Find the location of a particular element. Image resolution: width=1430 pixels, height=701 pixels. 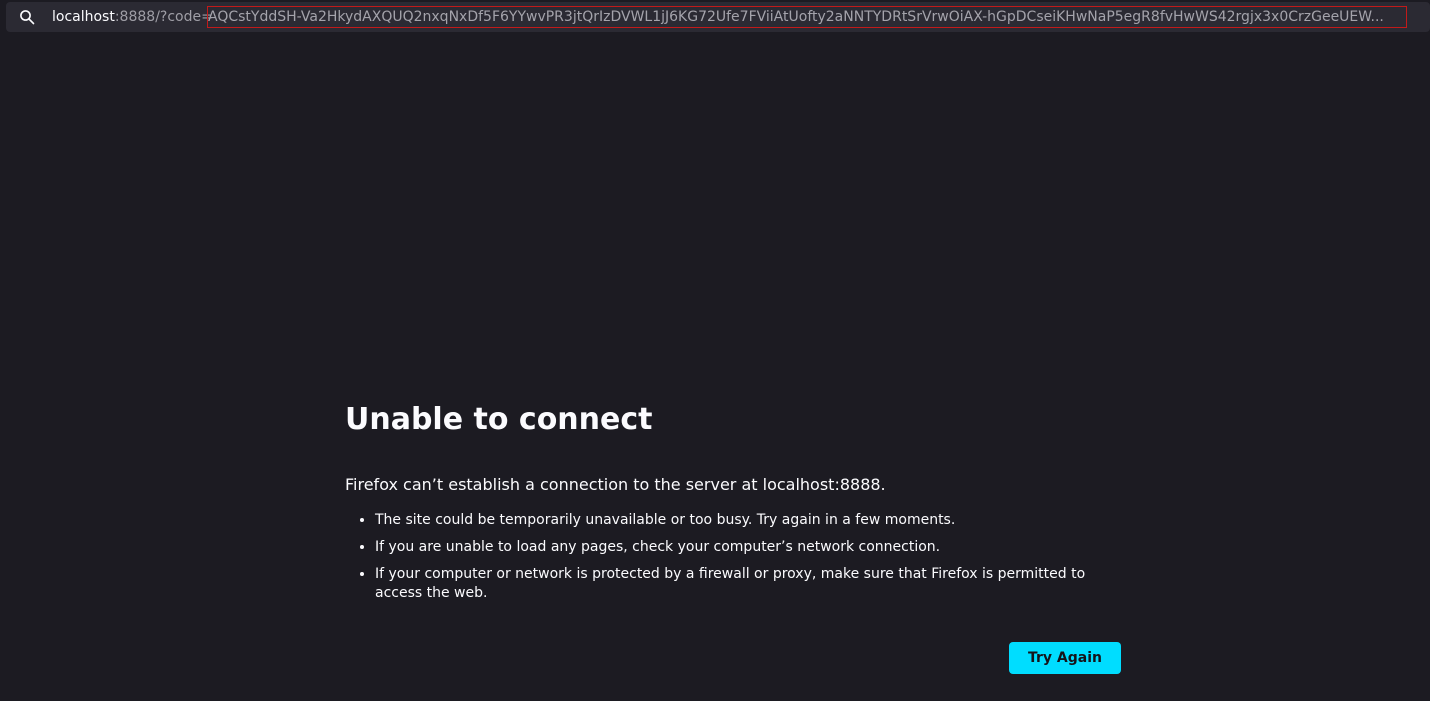

url-path: :8888/?code= is located at coordinates (163, 17).